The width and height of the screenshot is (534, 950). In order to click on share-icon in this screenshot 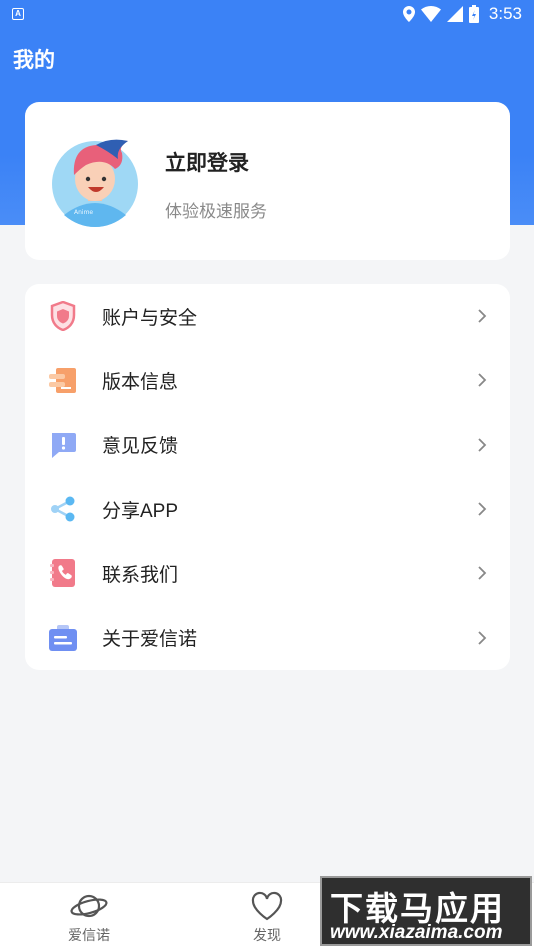, I will do `click(63, 509)`.